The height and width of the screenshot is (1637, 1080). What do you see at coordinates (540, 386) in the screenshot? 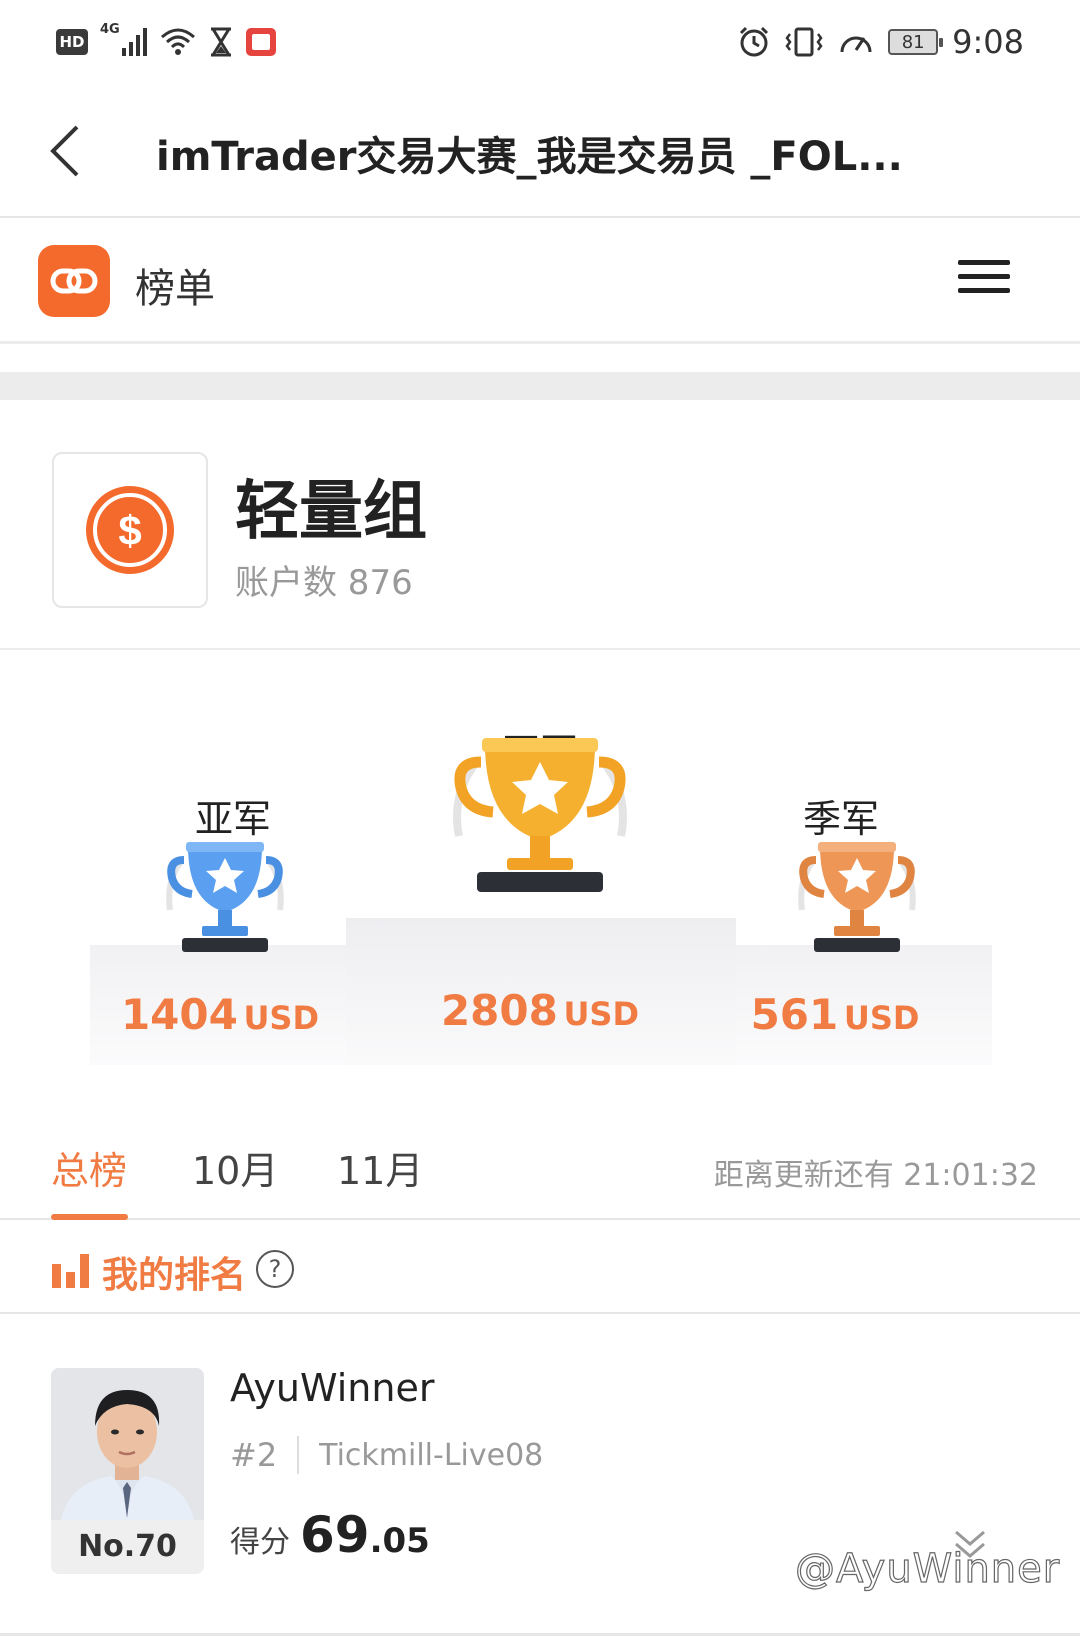
I see `section-divider` at bounding box center [540, 386].